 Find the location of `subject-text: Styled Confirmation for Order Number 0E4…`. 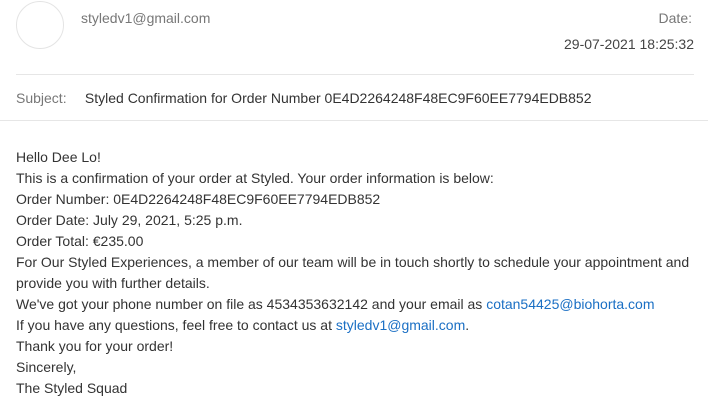

subject-text: Styled Confirmation for Order Number 0E4… is located at coordinates (338, 98).